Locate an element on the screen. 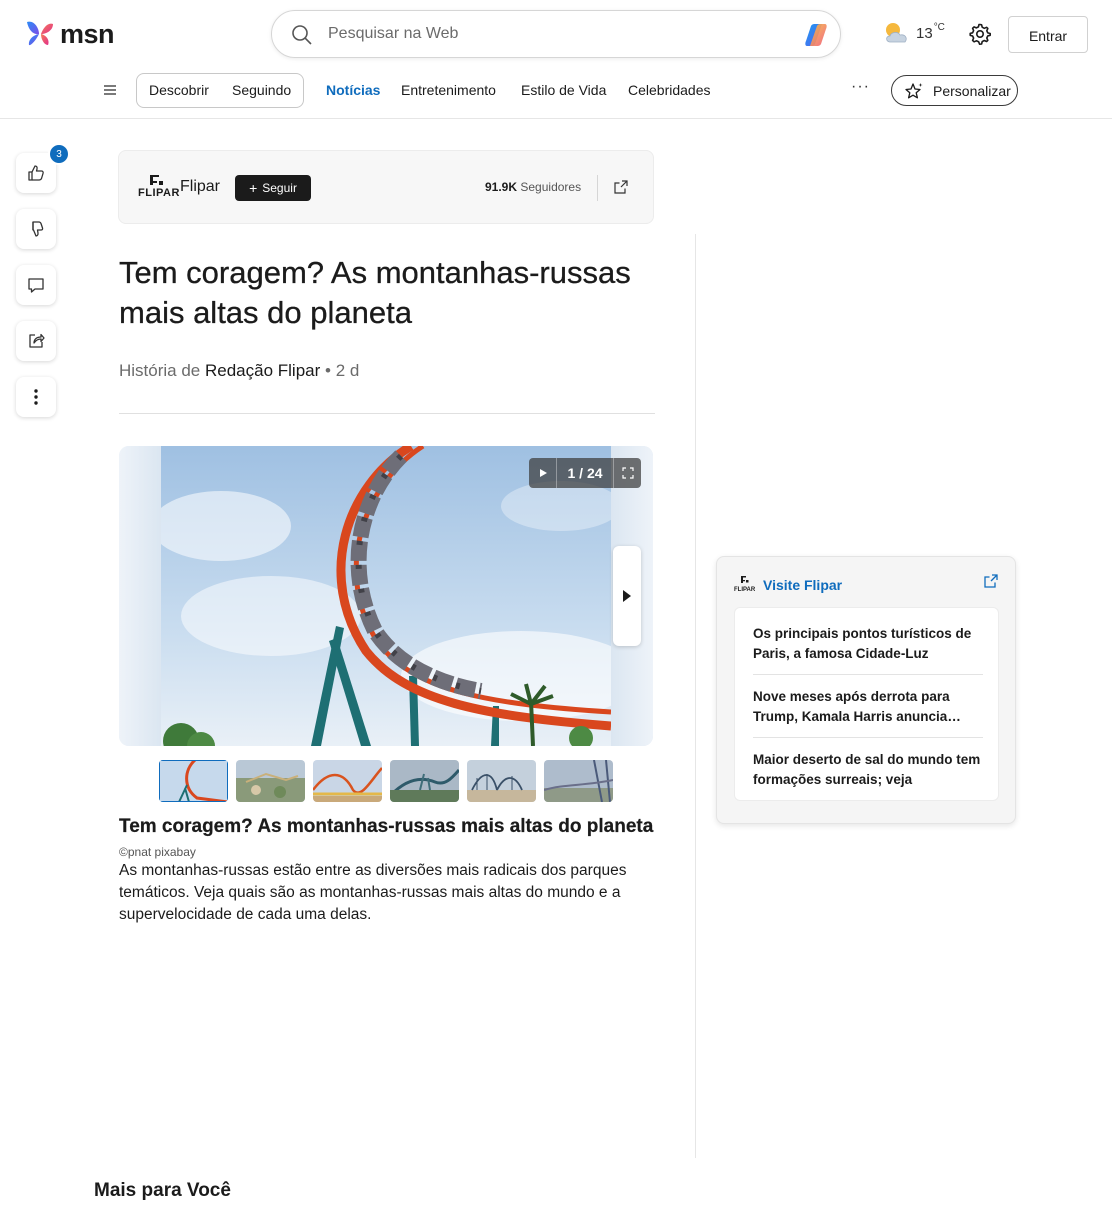  chevron-right-icon is located at coordinates (627, 596).